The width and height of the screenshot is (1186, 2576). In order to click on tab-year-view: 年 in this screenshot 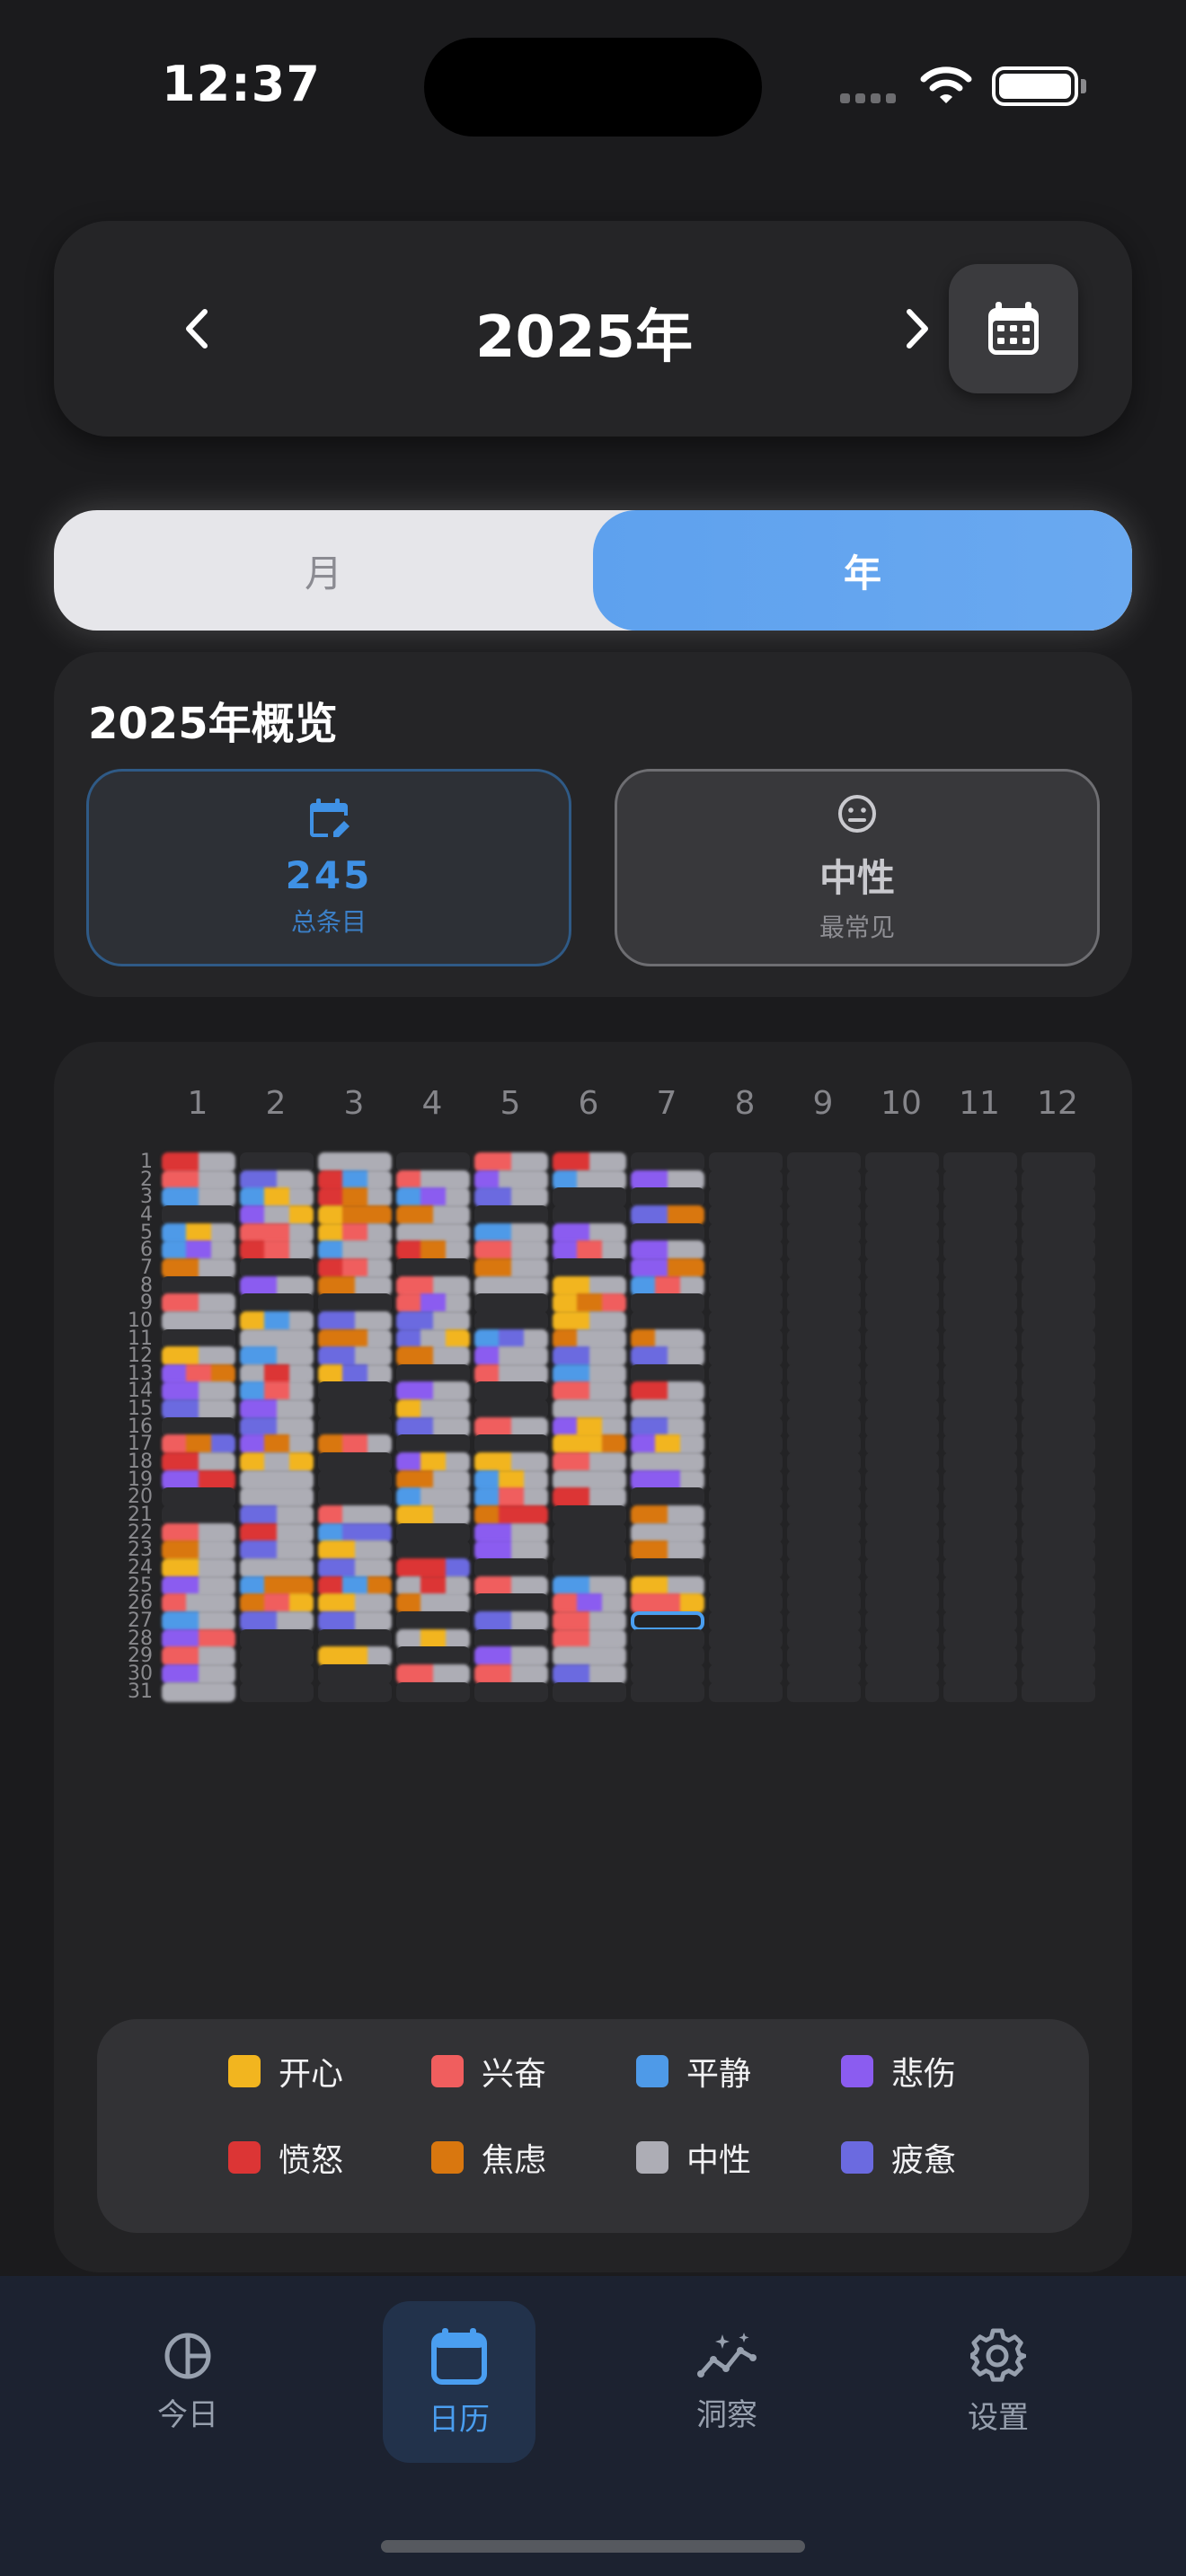, I will do `click(862, 570)`.